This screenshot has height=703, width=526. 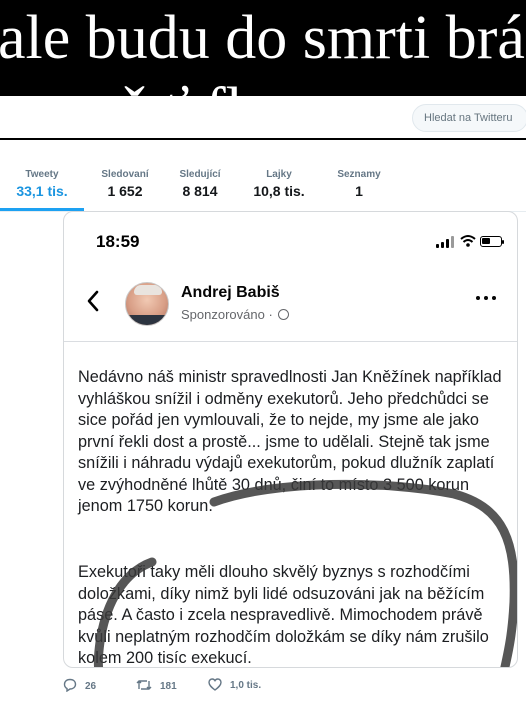 What do you see at coordinates (200, 174) in the screenshot?
I see `stat-label: Sledující` at bounding box center [200, 174].